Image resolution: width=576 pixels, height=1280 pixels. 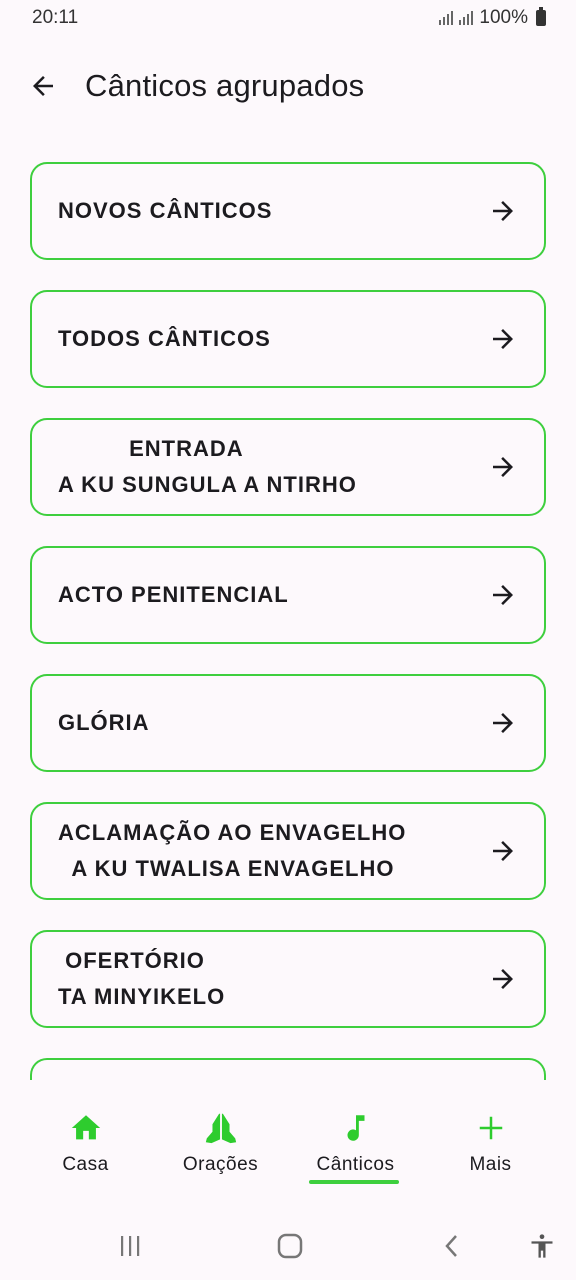 I want to click on accessibility-icon, so click(x=542, y=1246).